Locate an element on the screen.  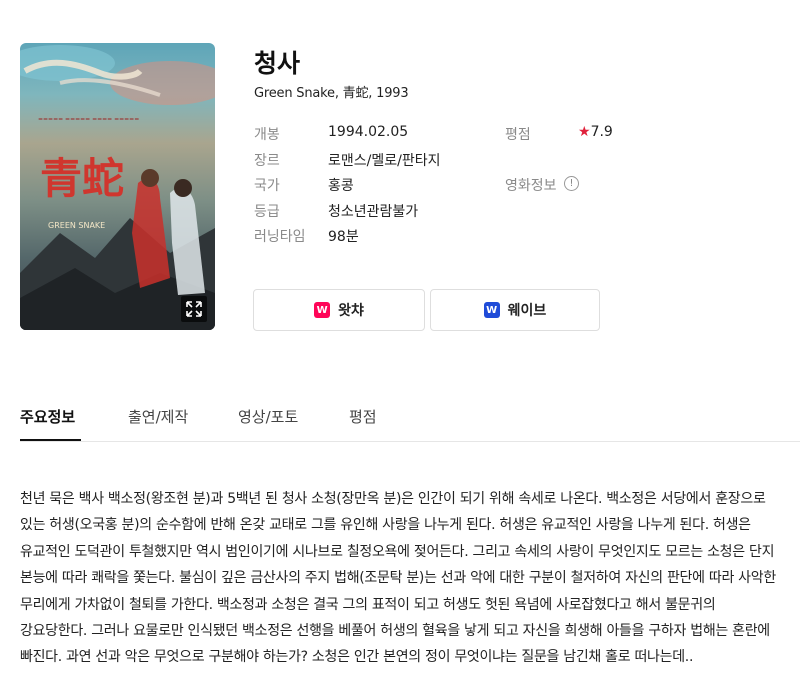
genre-label: 장르 is located at coordinates (267, 161).